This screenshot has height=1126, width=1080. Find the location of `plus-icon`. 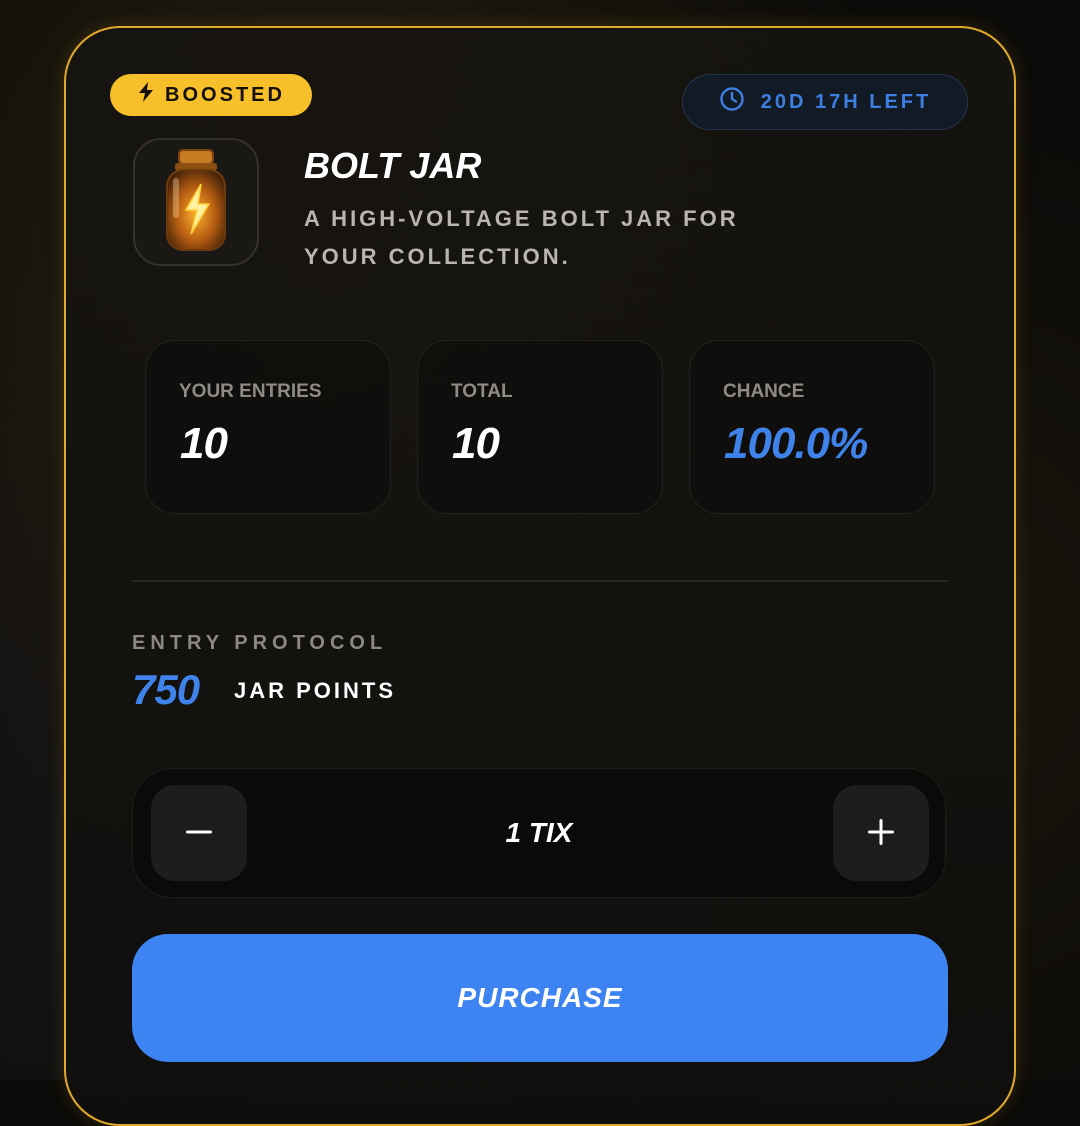

plus-icon is located at coordinates (881, 833).